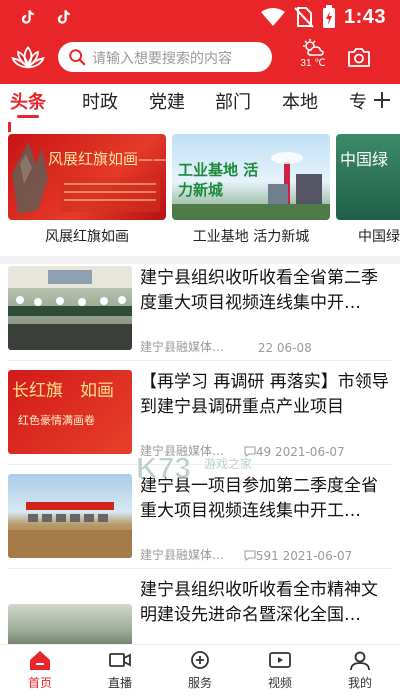 This screenshot has height=700, width=400. I want to click on news-thumbnail-text: 长红旗 如画, so click(63, 391).